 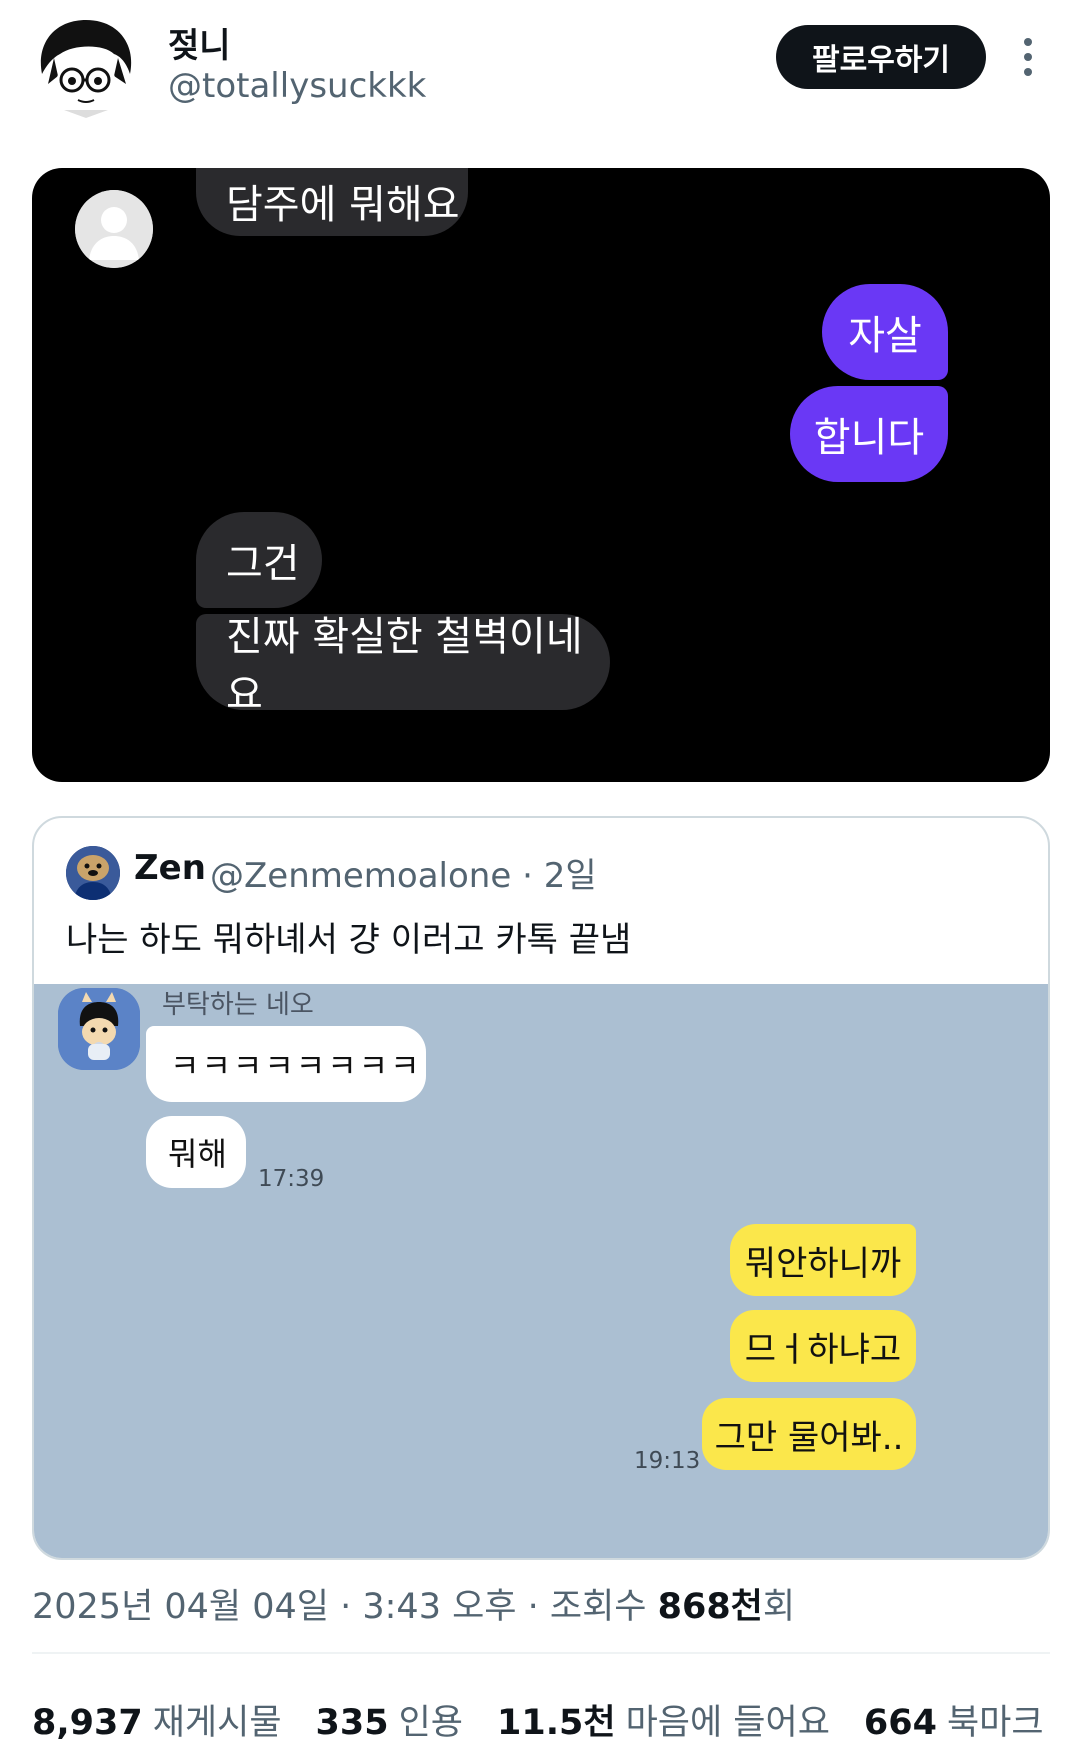 I want to click on chat-bubble-other: 그건, so click(x=259, y=560).